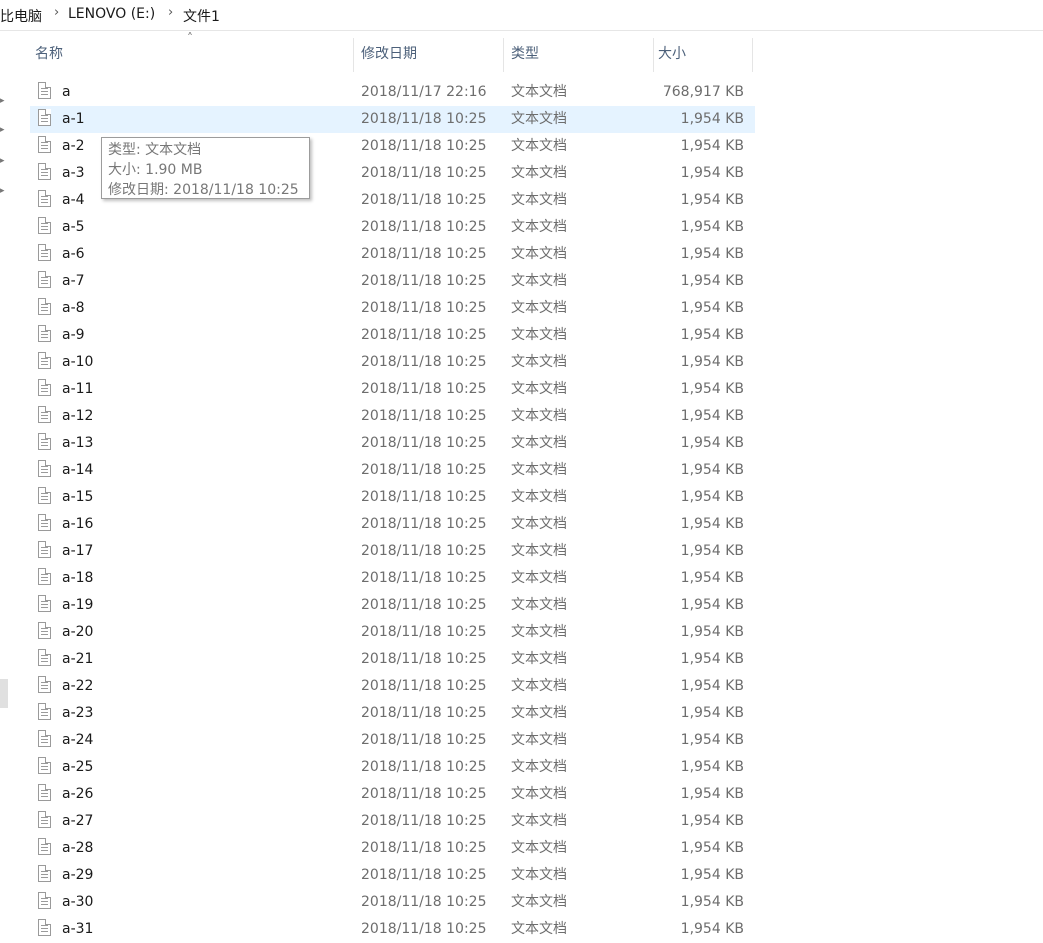 The height and width of the screenshot is (943, 1043). I want to click on nav-scrollbar-thumb, so click(4, 693).